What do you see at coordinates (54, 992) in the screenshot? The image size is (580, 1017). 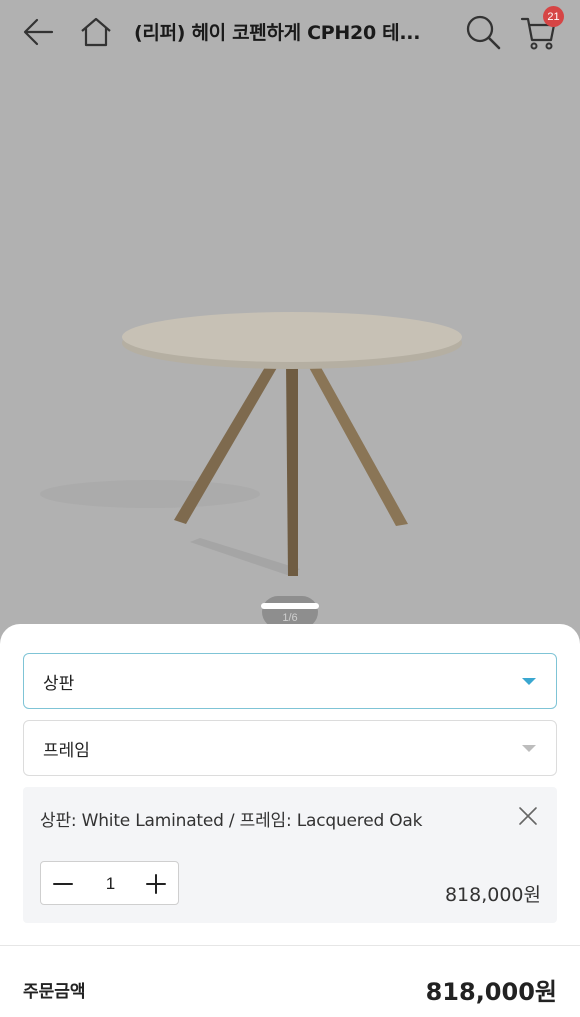 I see `total-label: 주문금액` at bounding box center [54, 992].